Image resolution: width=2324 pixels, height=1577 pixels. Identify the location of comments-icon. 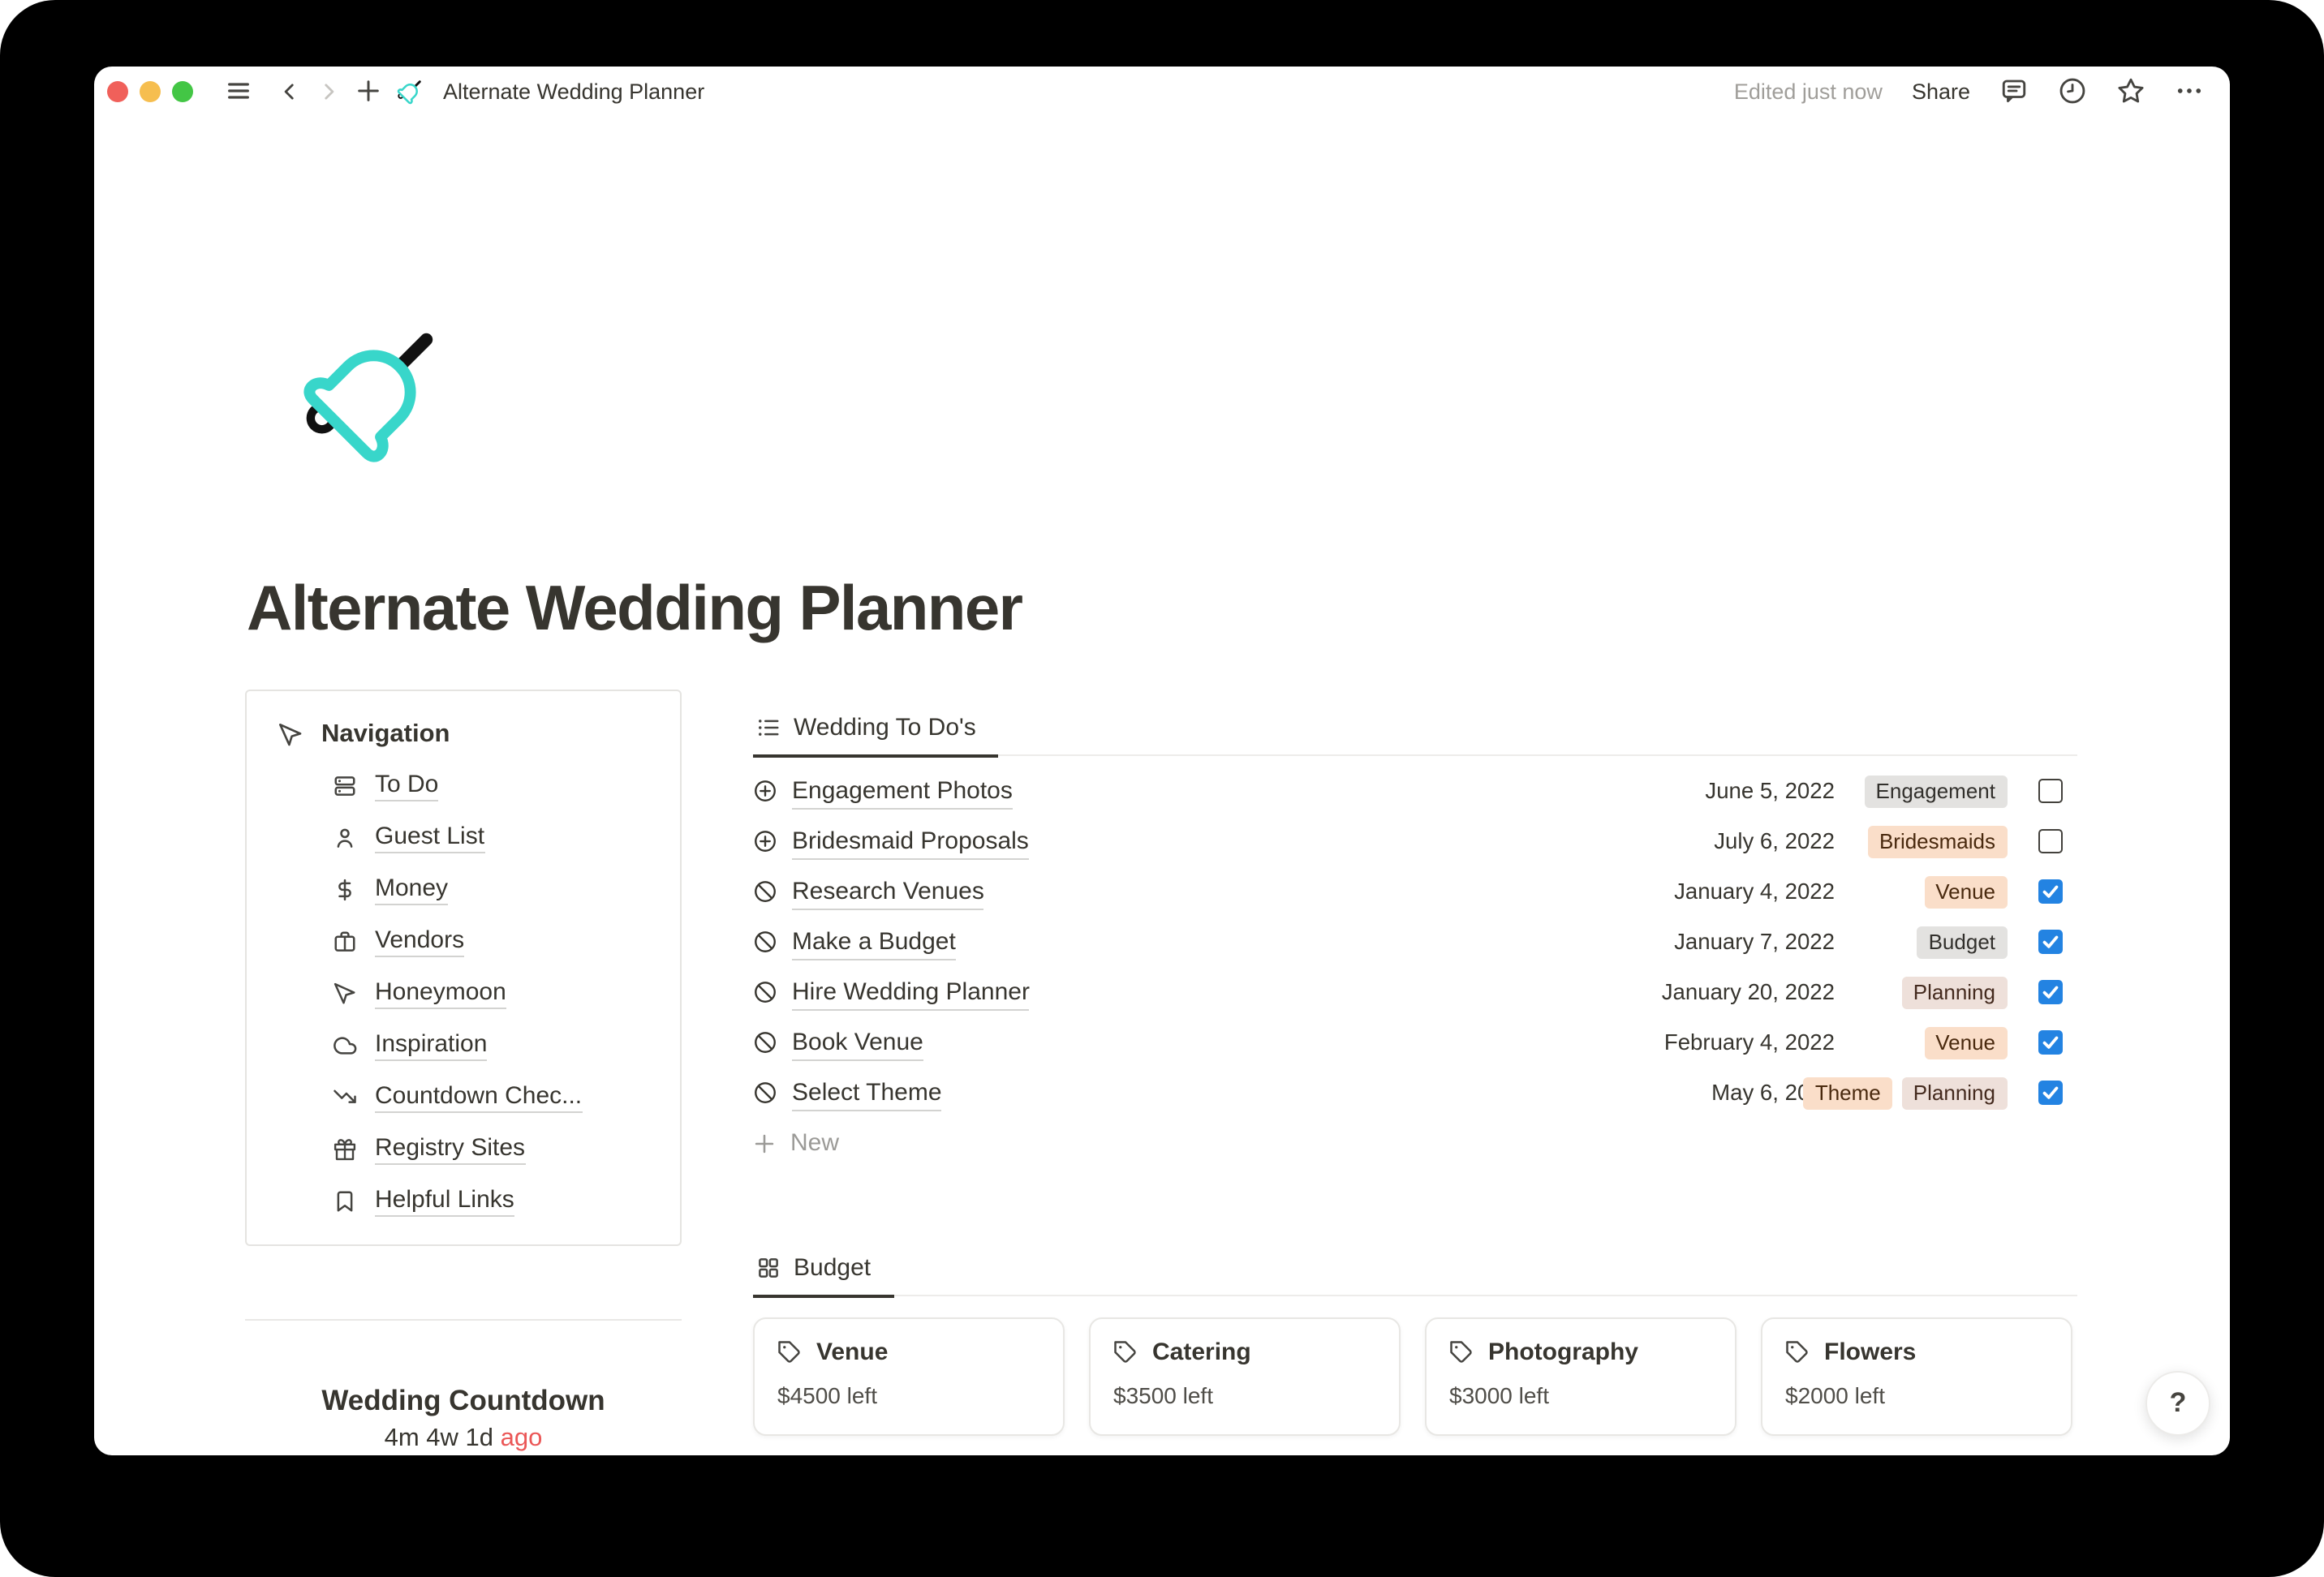
(2014, 90).